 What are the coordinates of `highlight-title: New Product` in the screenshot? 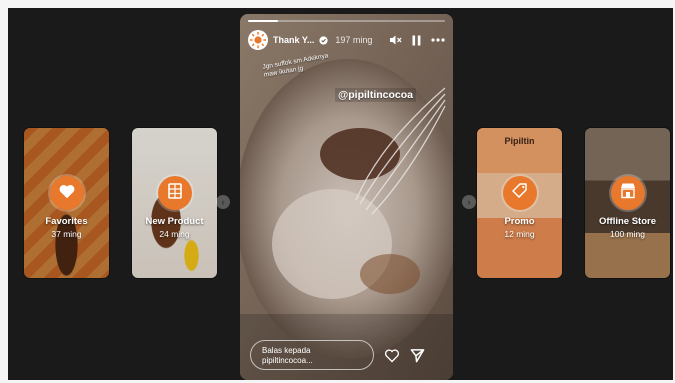 It's located at (174, 221).